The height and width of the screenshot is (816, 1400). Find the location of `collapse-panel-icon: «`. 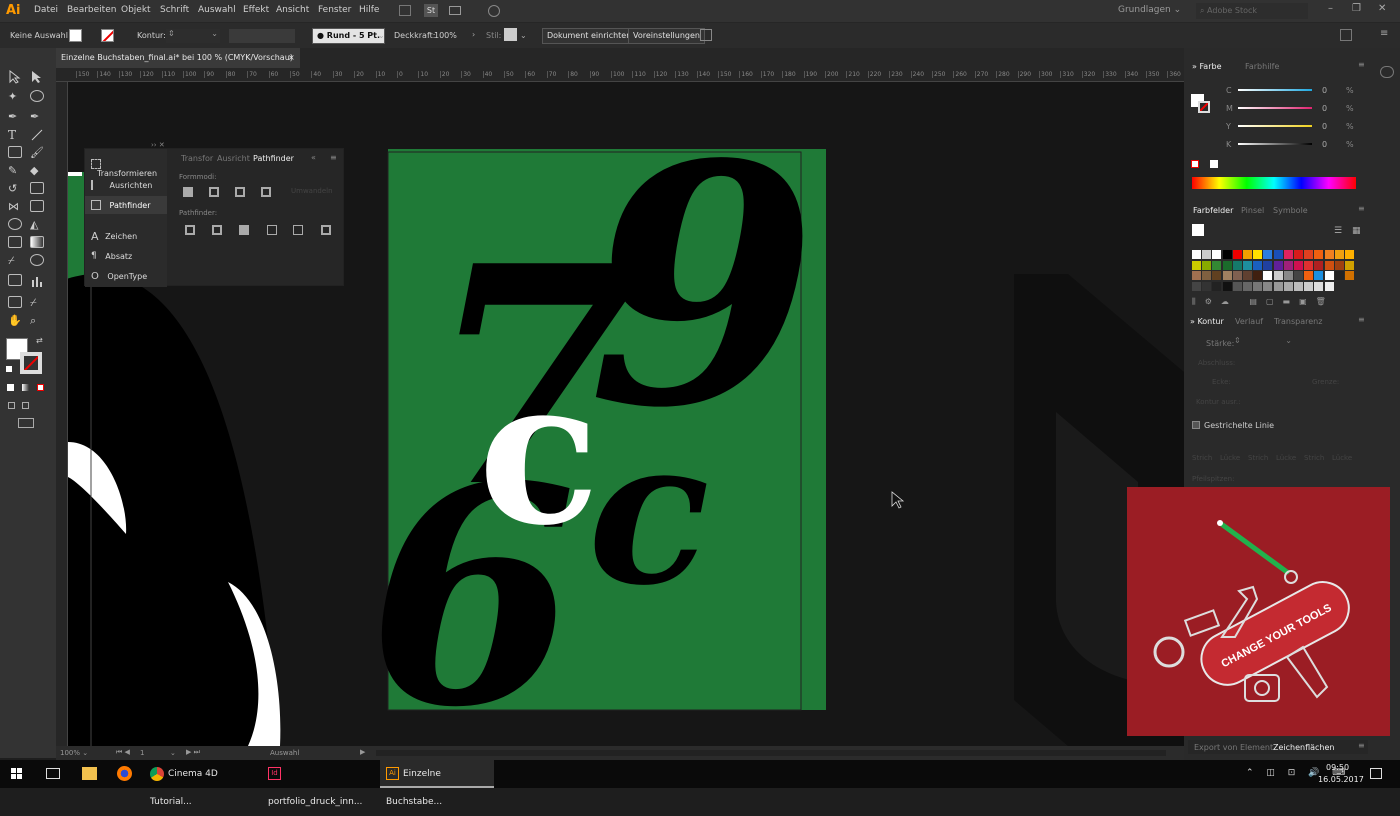

collapse-panel-icon: « is located at coordinates (313, 157).